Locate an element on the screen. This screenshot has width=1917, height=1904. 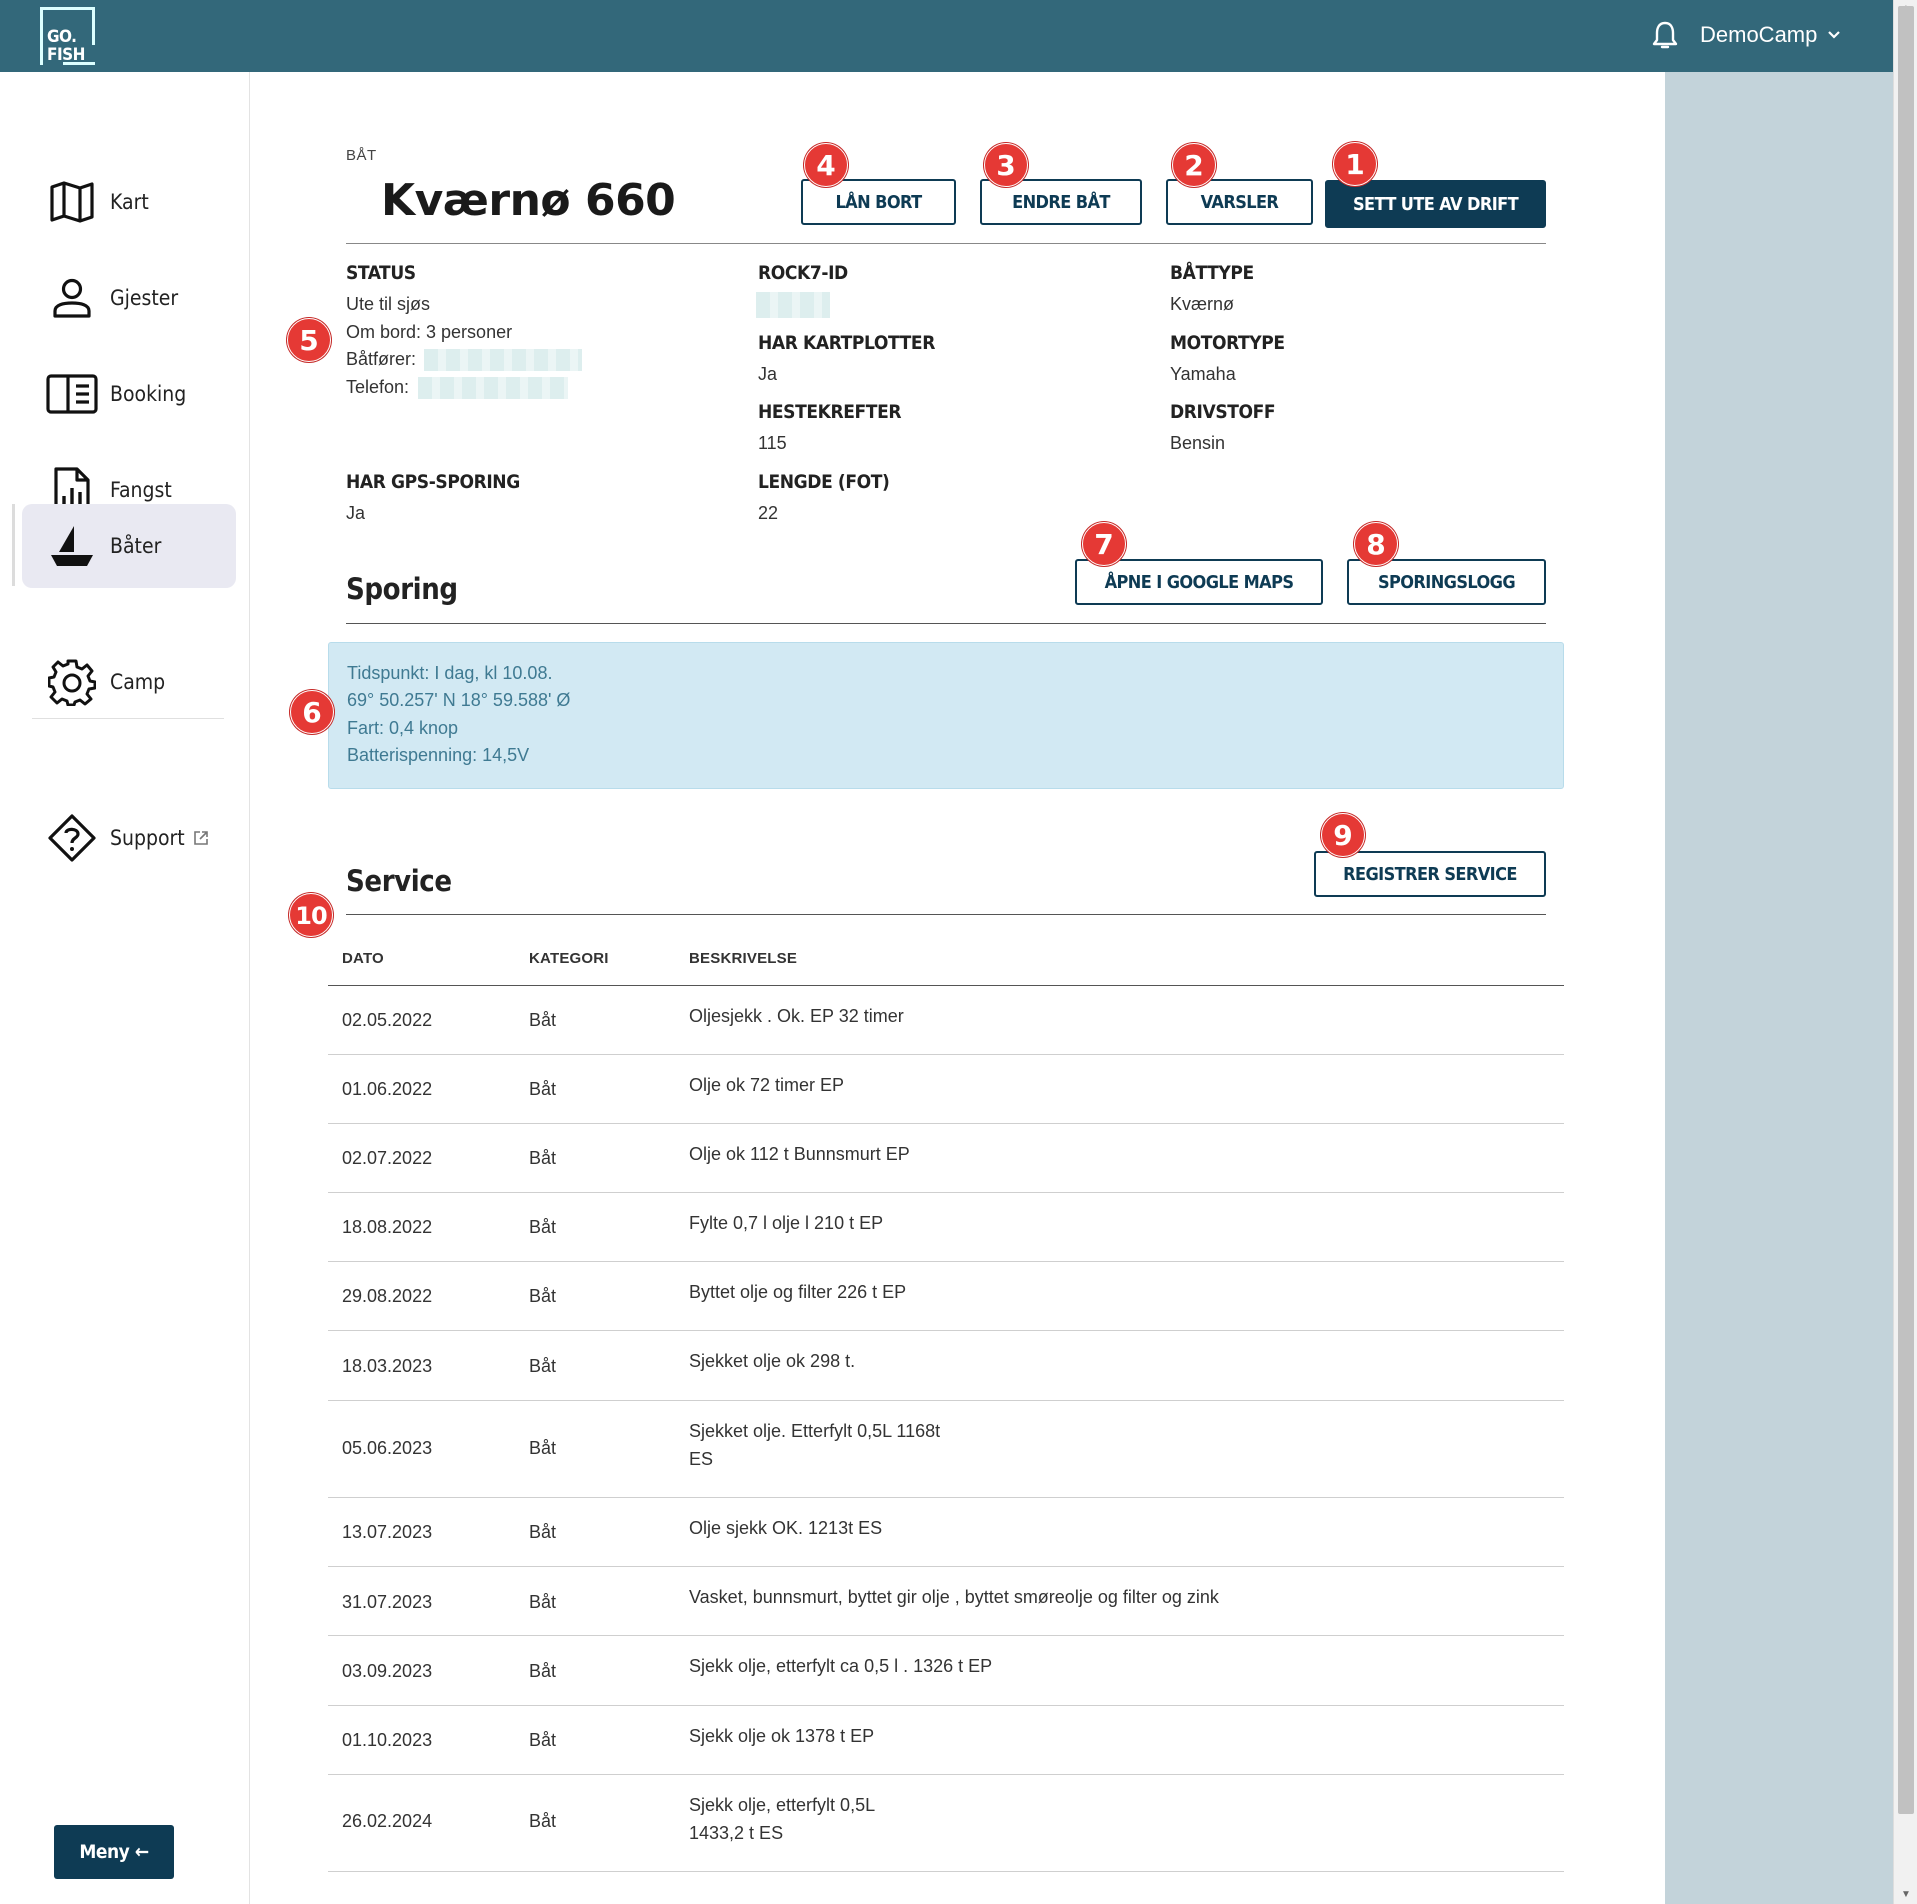
sidebar-item-bater: Båter is located at coordinates (129, 546).